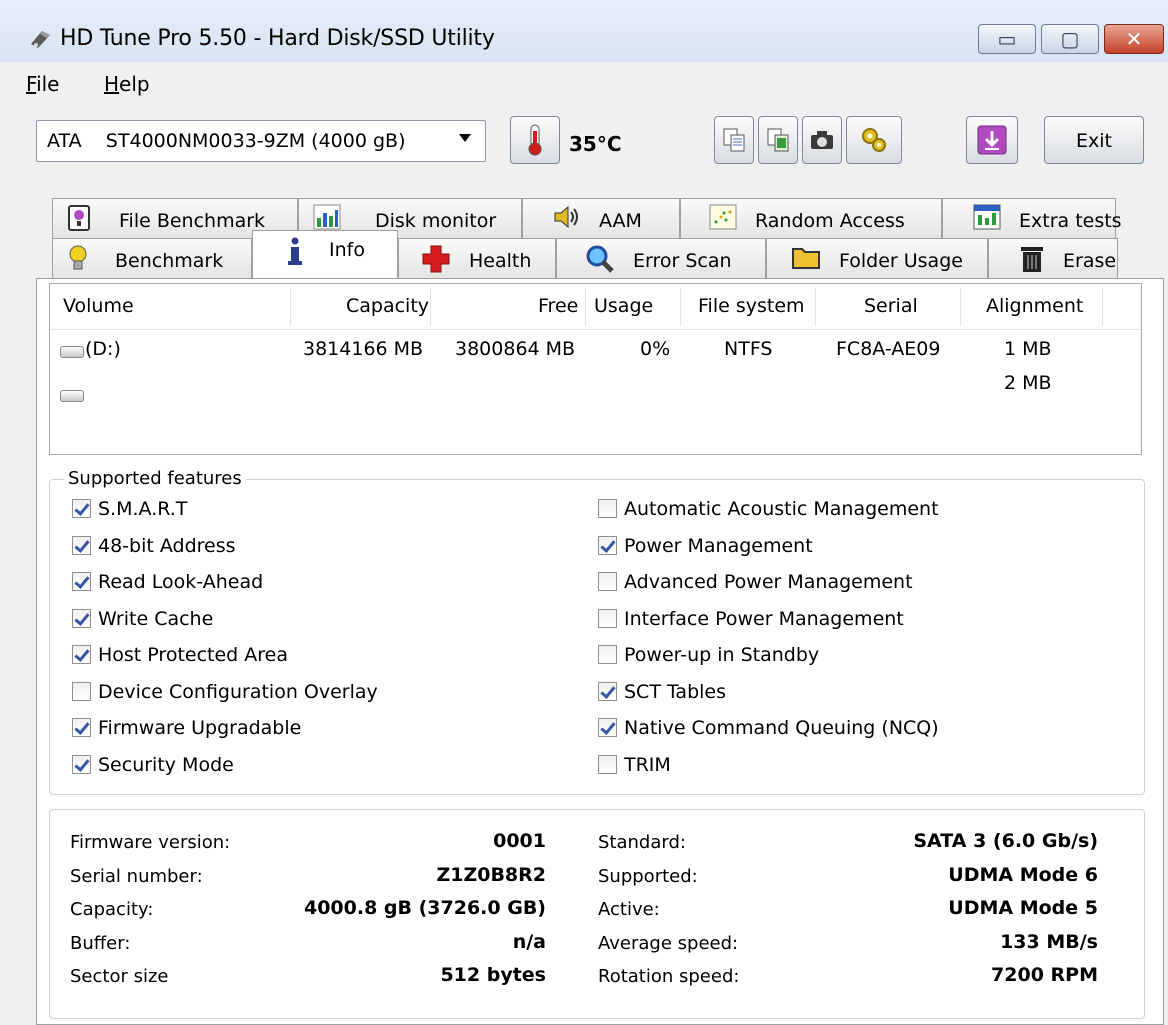 The image size is (1168, 1025). I want to click on feature-label: Firmware Upgradable, so click(200, 728).